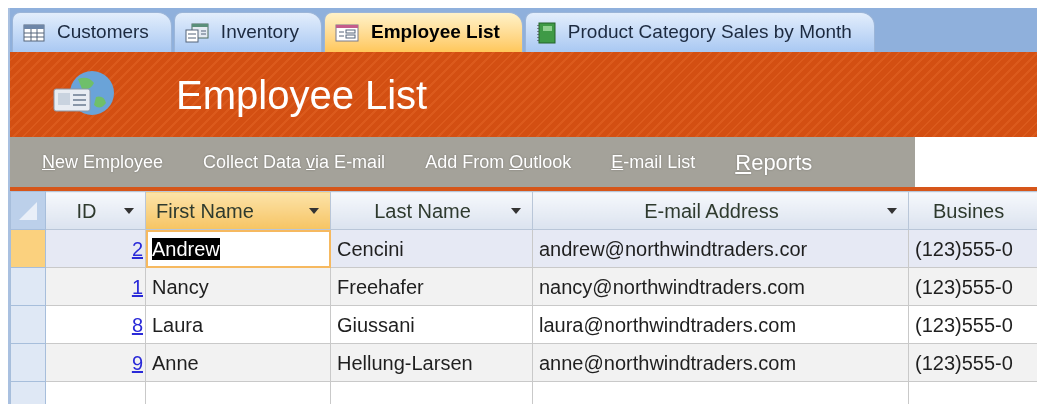 The image size is (1037, 404). I want to click on selected-cell-text: Andrew, so click(186, 248).